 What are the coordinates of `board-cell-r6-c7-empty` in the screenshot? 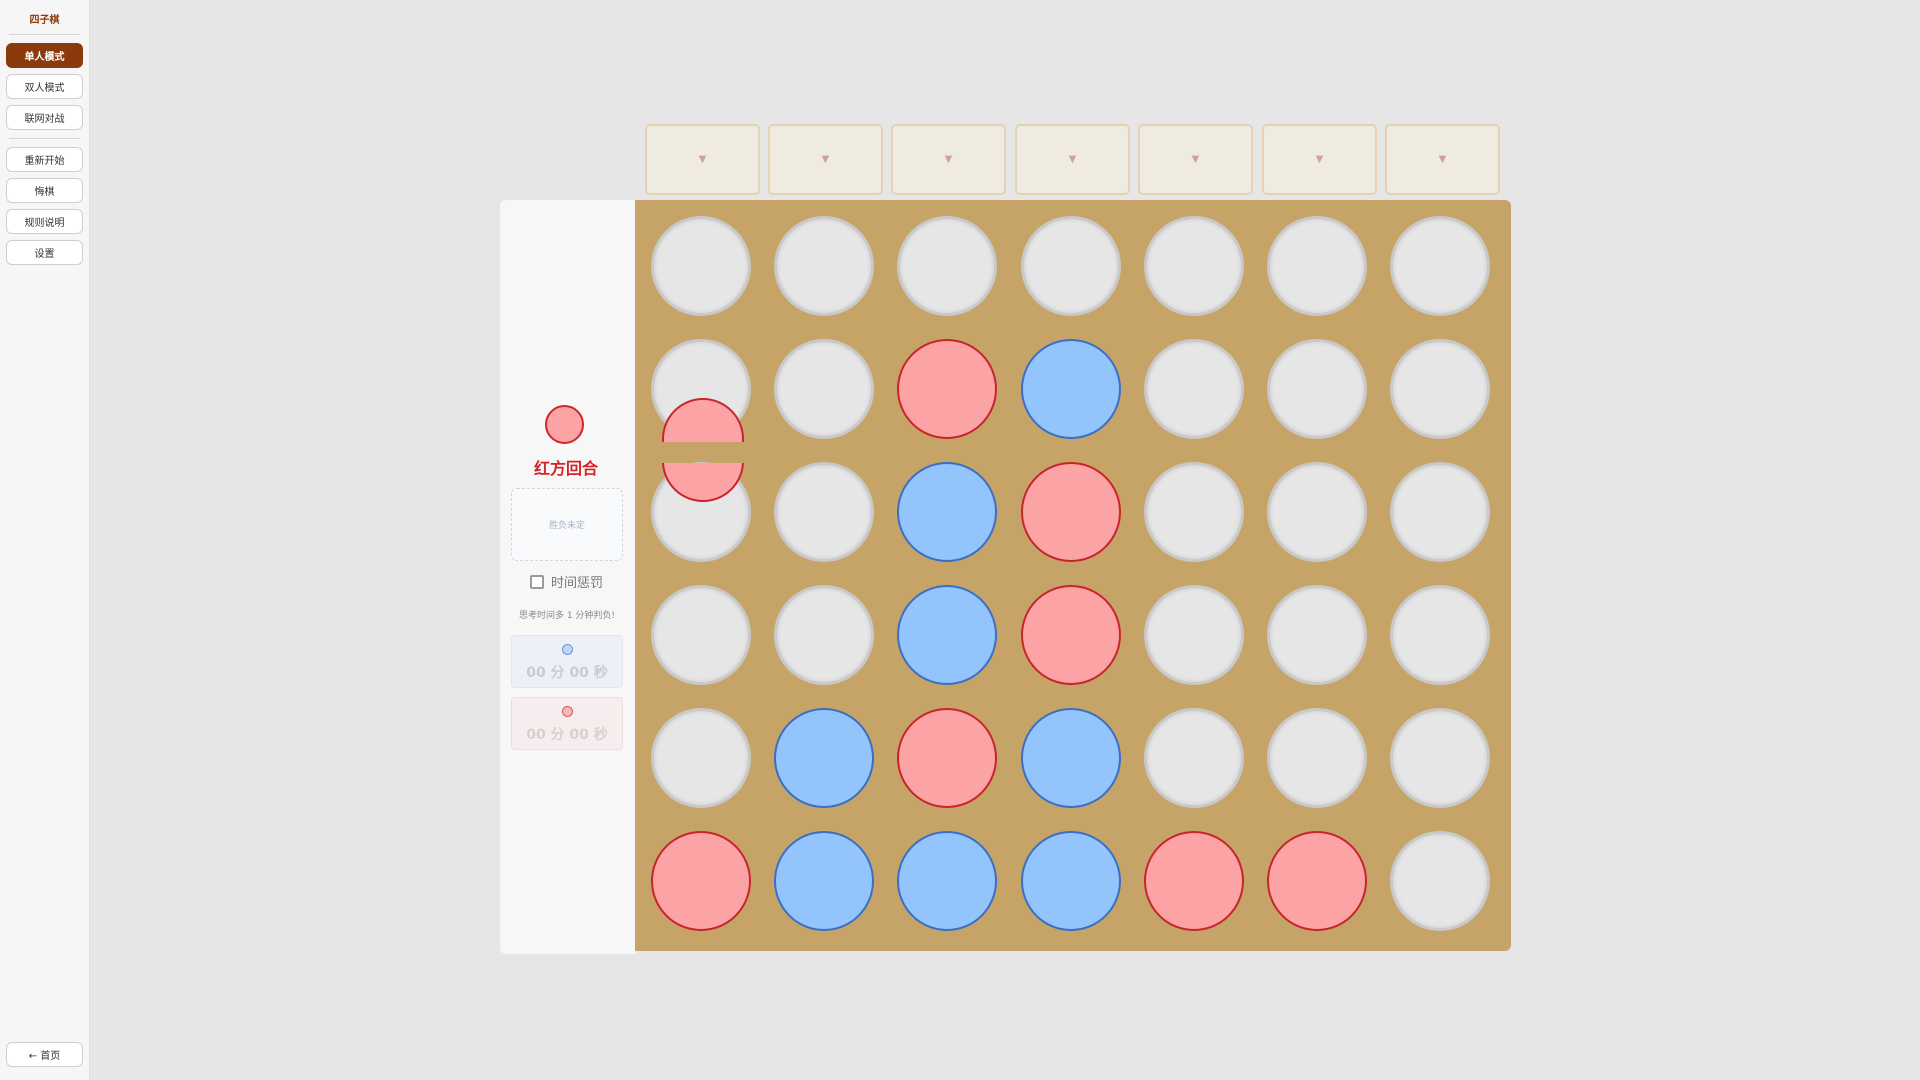 It's located at (1440, 881).